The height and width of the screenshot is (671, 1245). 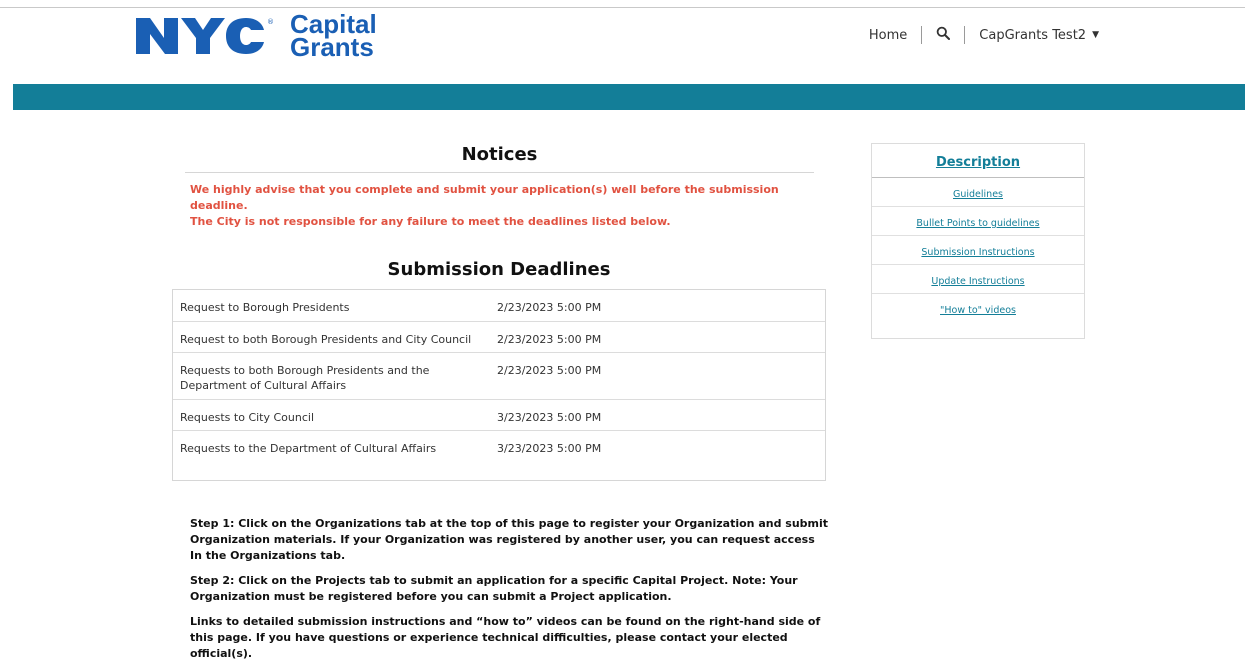 I want to click on bullet-points-link: Bullet Points to guidelines, so click(x=977, y=223).